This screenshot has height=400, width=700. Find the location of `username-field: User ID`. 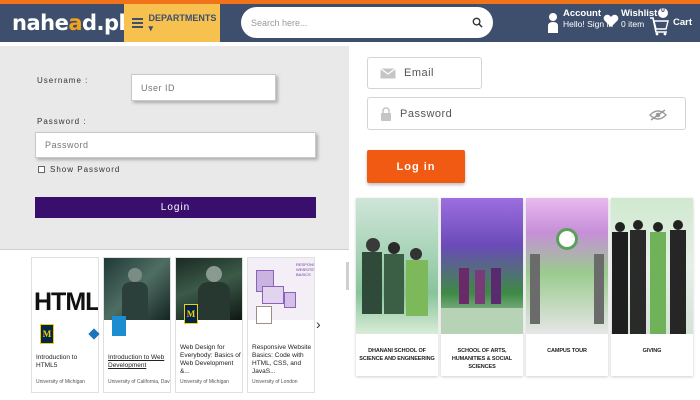

username-field: User ID is located at coordinates (203, 87).